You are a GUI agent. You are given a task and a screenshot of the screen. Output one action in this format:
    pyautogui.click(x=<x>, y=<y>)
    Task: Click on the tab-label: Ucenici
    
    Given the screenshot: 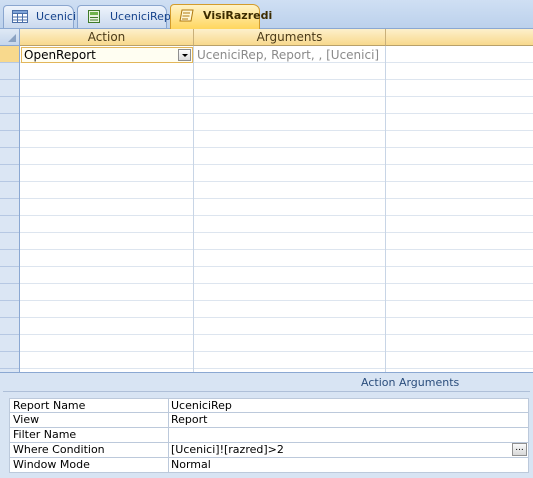 What is the action you would take?
    pyautogui.click(x=56, y=16)
    